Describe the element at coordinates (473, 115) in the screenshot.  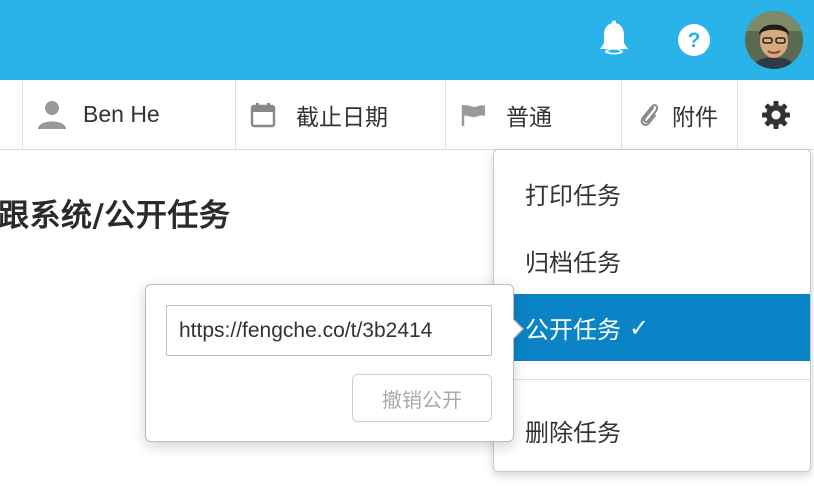
I see `flag-icon` at that location.